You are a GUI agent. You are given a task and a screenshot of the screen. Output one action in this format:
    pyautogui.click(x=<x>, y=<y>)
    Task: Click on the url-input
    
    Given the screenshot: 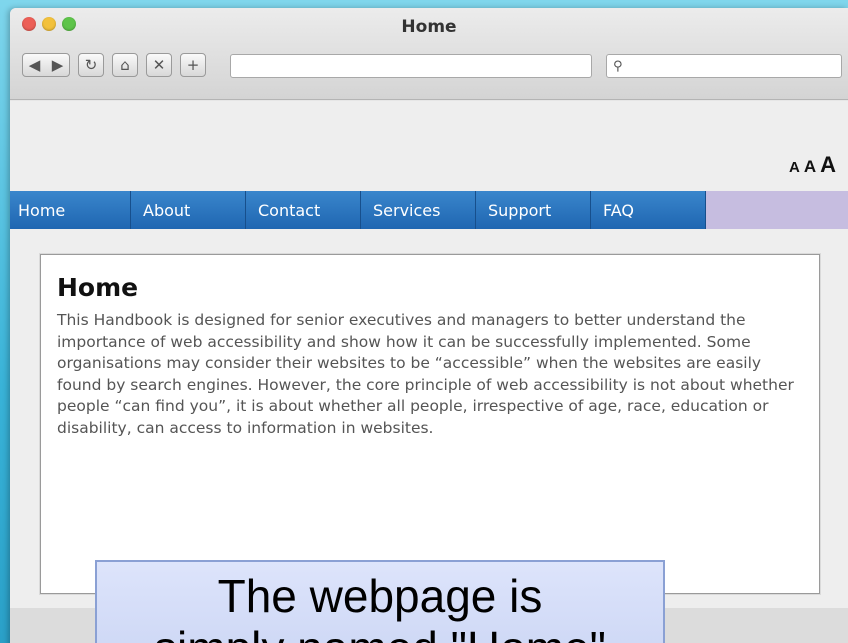 What is the action you would take?
    pyautogui.click(x=411, y=66)
    